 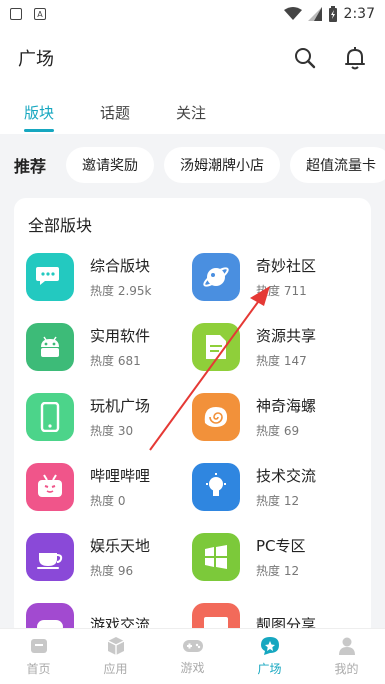 What do you see at coordinates (39, 111) in the screenshot?
I see `tab-boards: 版块` at bounding box center [39, 111].